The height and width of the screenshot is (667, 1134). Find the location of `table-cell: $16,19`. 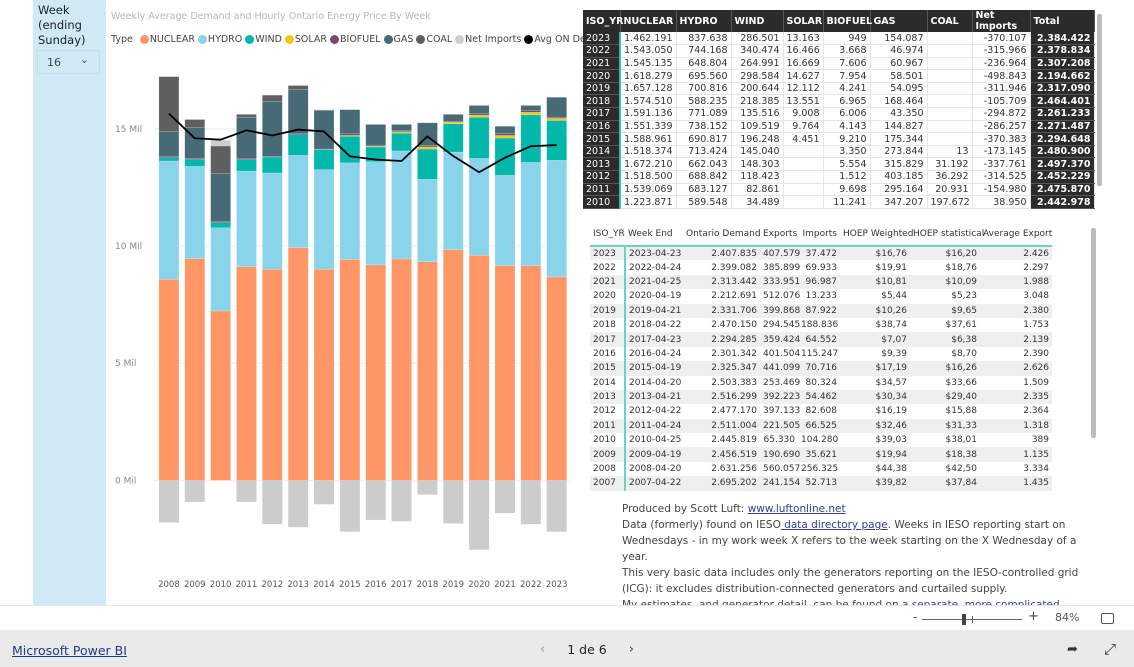

table-cell: $16,19 is located at coordinates (891, 411).